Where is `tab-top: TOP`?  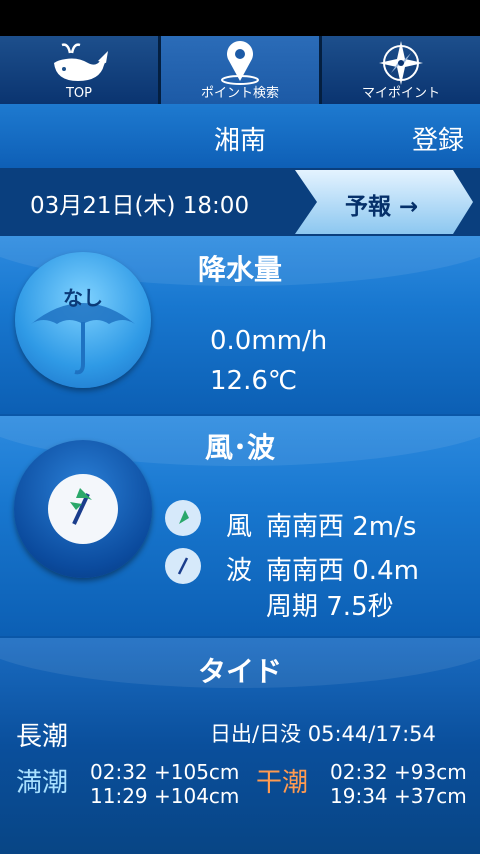 tab-top: TOP is located at coordinates (80, 70).